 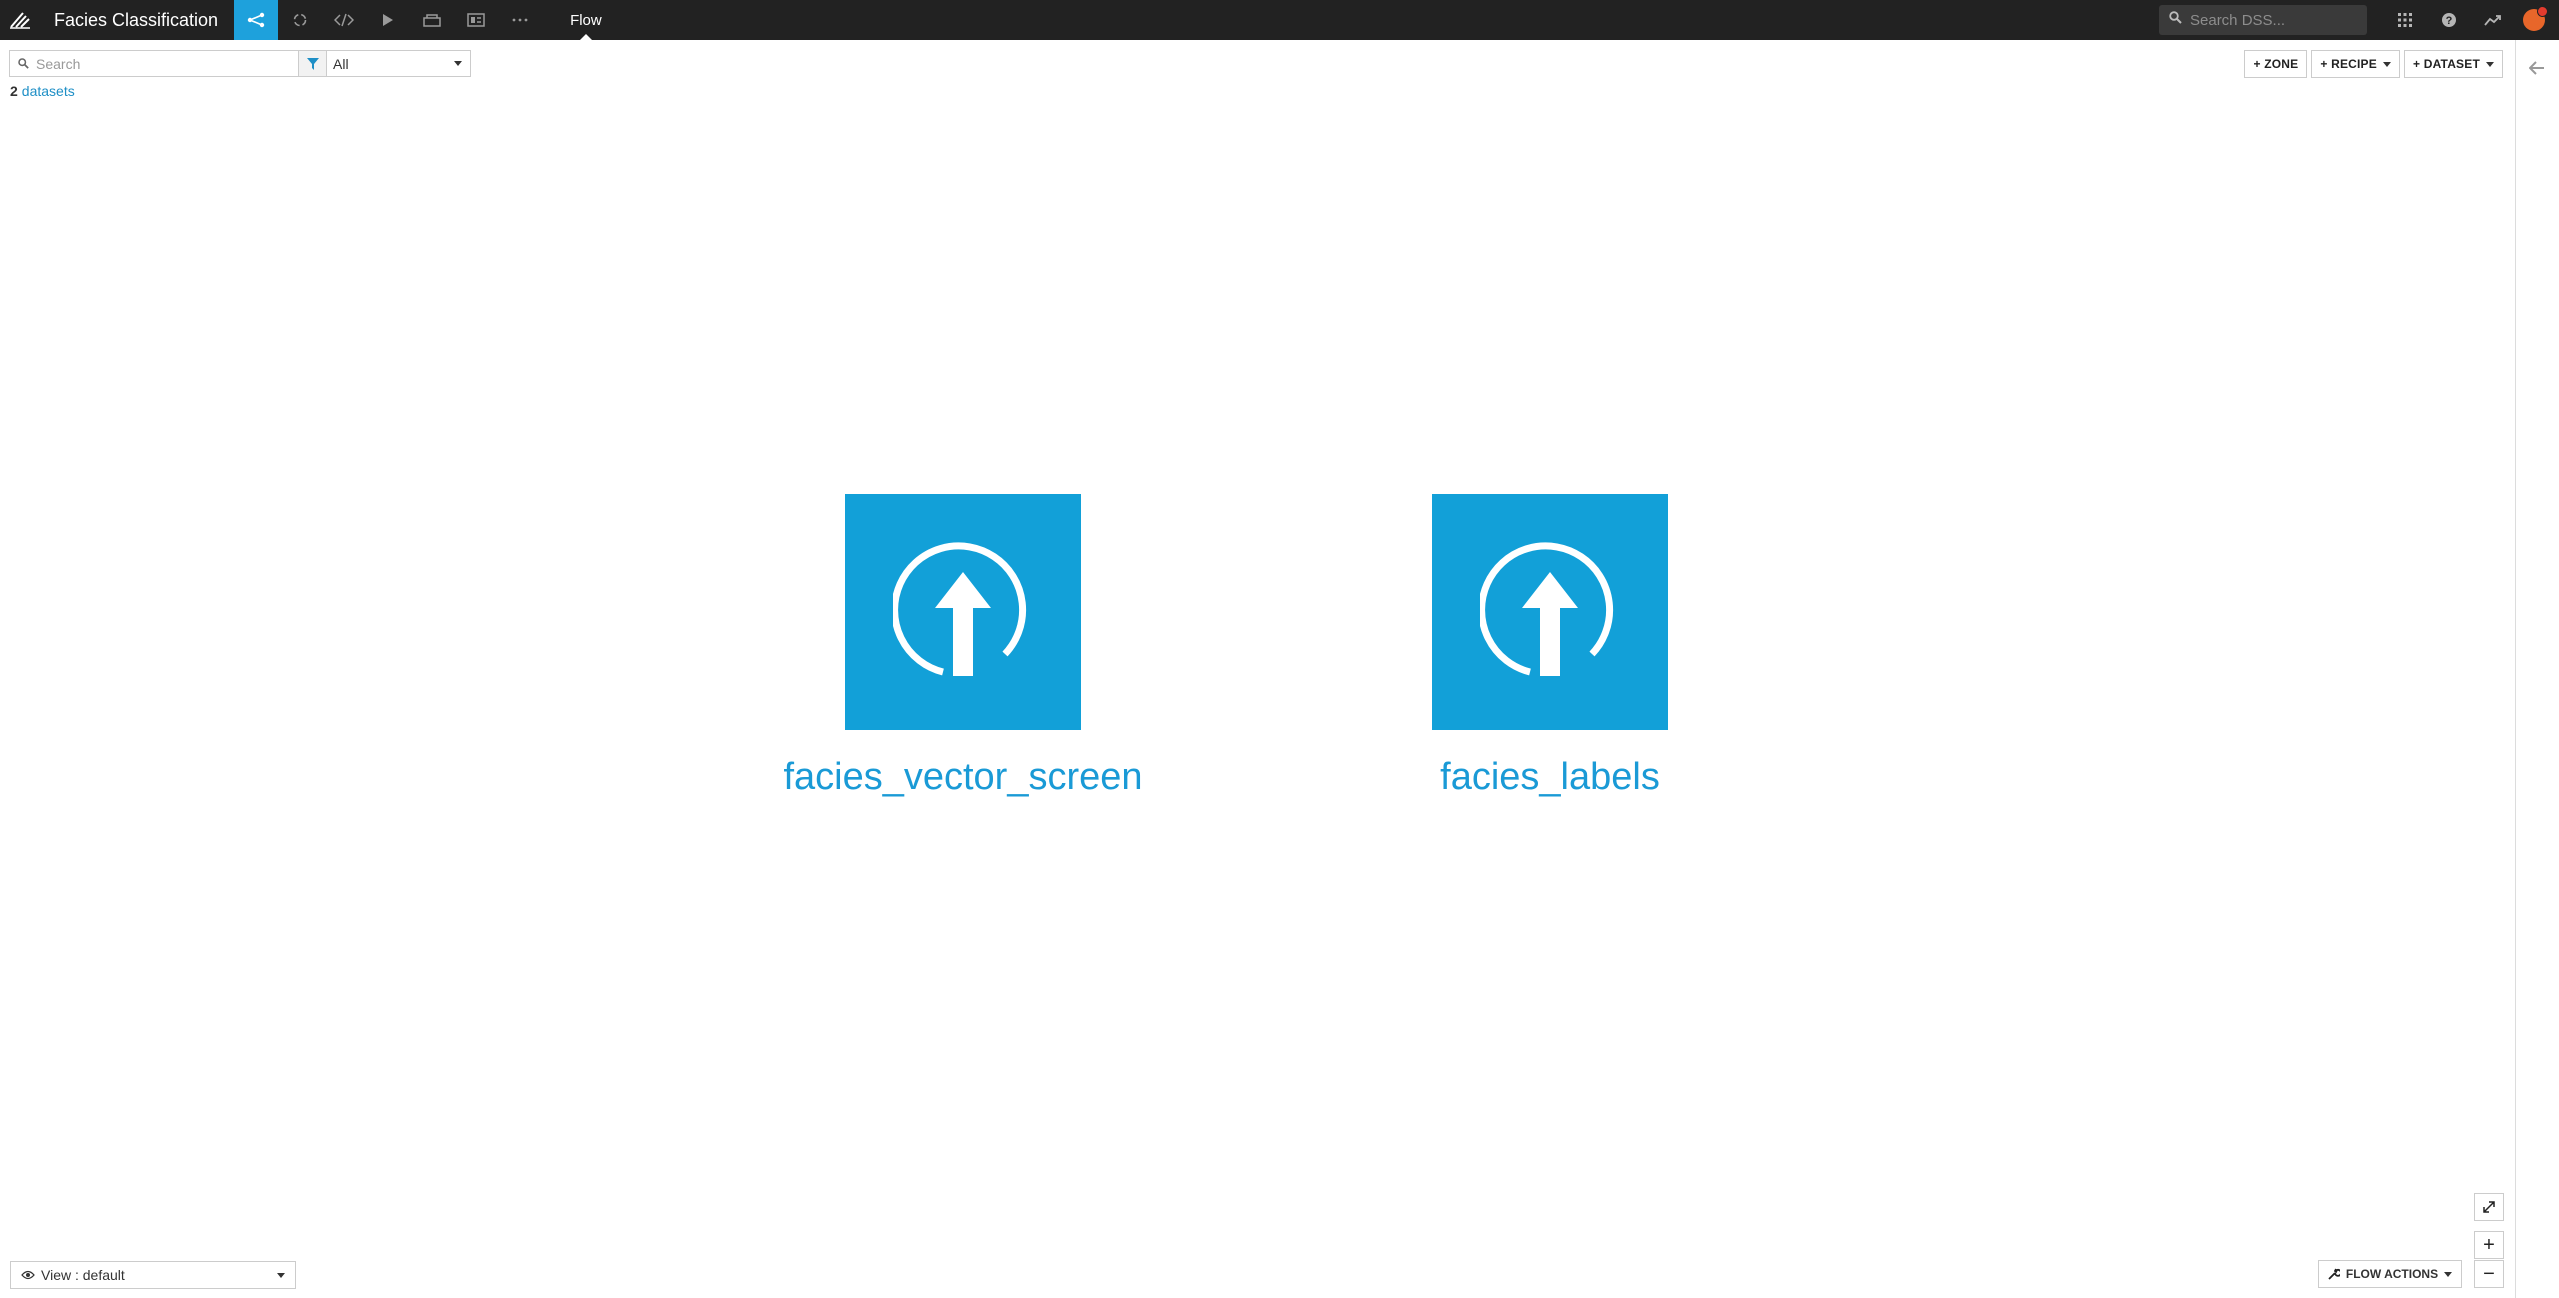 I want to click on add-zone-button: + ZONE, so click(x=2276, y=64).